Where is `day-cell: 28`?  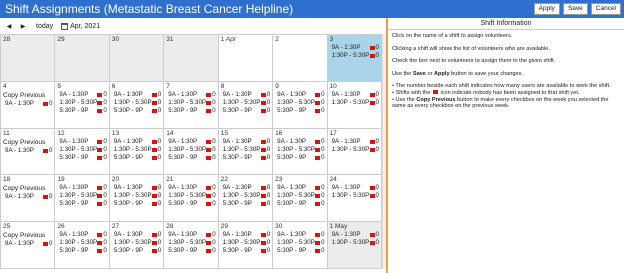 day-cell: 28 is located at coordinates (28, 58).